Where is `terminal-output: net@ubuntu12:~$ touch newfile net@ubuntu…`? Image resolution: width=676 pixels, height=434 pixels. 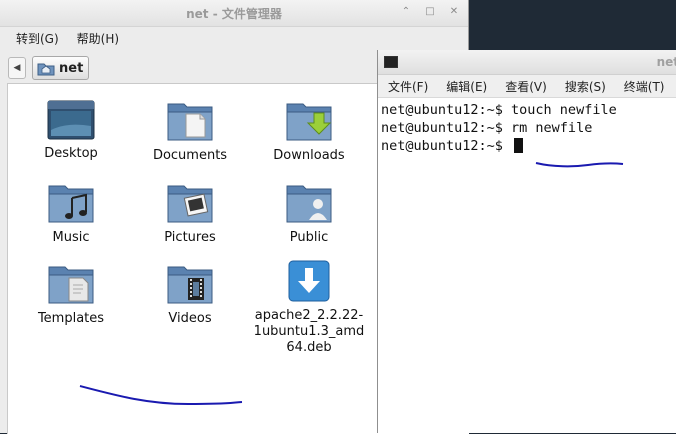 terminal-output: net@ubuntu12:~$ touch newfile net@ubuntu… is located at coordinates (527, 126).